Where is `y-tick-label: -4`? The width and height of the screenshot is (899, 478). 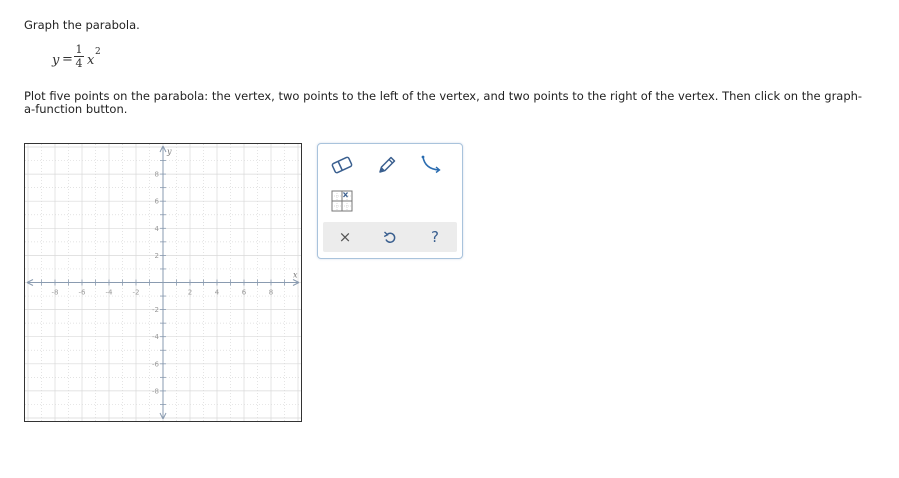
y-tick-label: -4 is located at coordinates (156, 337).